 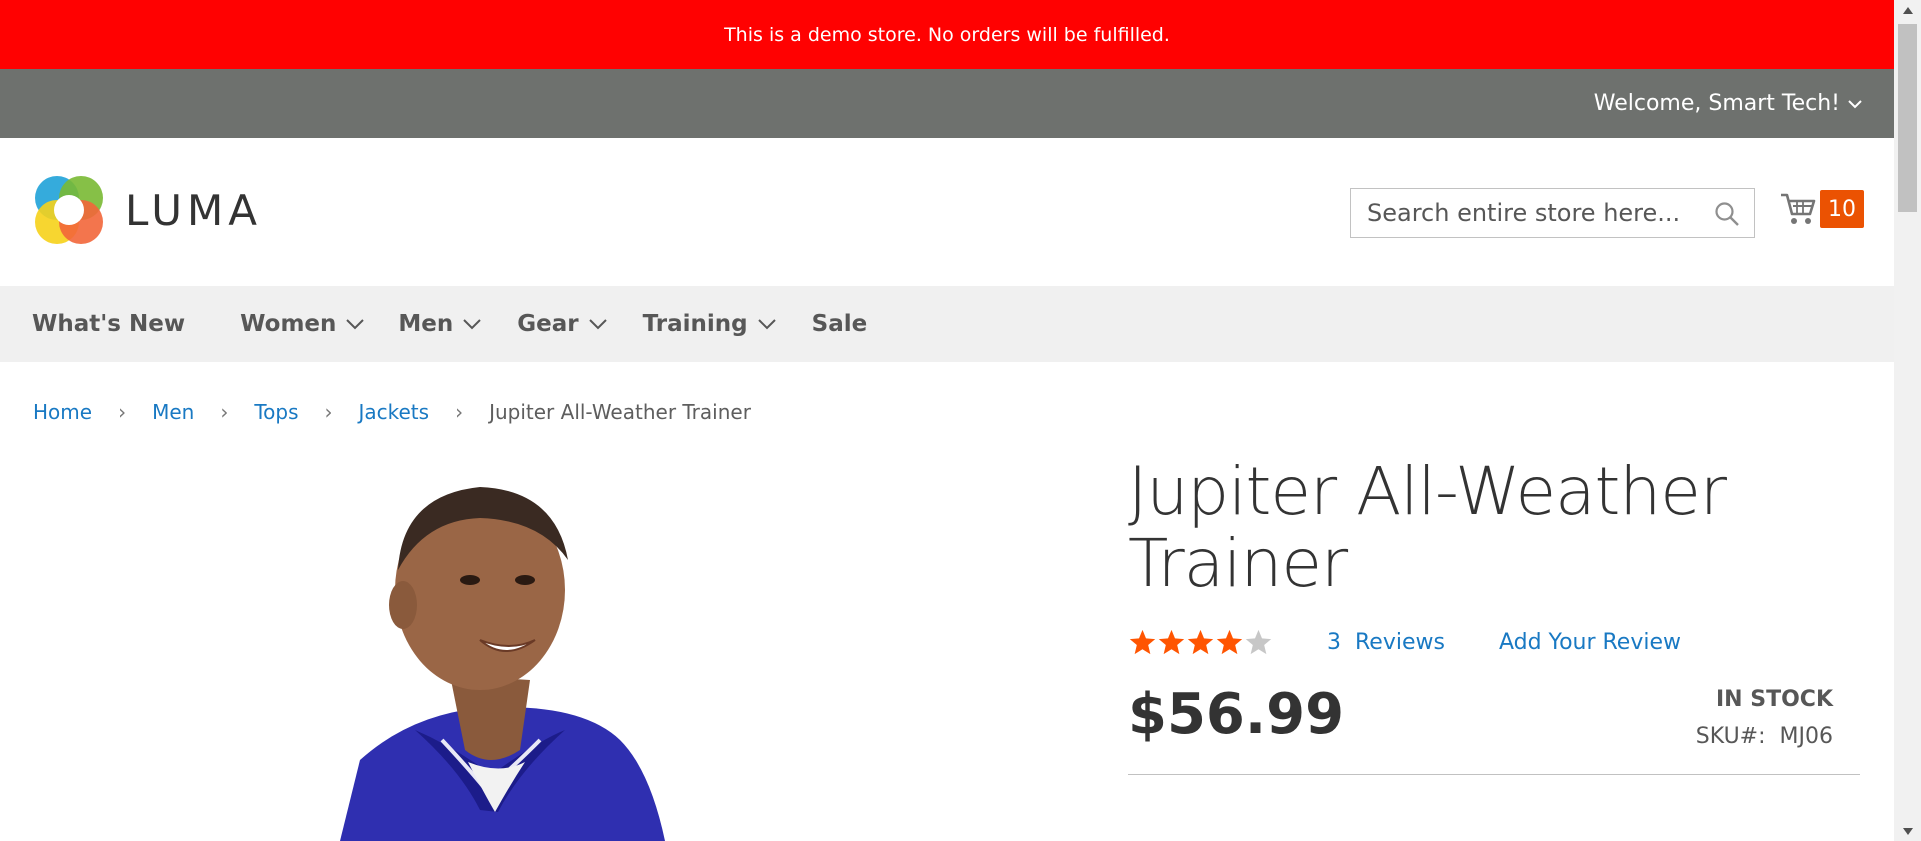 I want to click on nav-item-gear: Gear, so click(x=562, y=324).